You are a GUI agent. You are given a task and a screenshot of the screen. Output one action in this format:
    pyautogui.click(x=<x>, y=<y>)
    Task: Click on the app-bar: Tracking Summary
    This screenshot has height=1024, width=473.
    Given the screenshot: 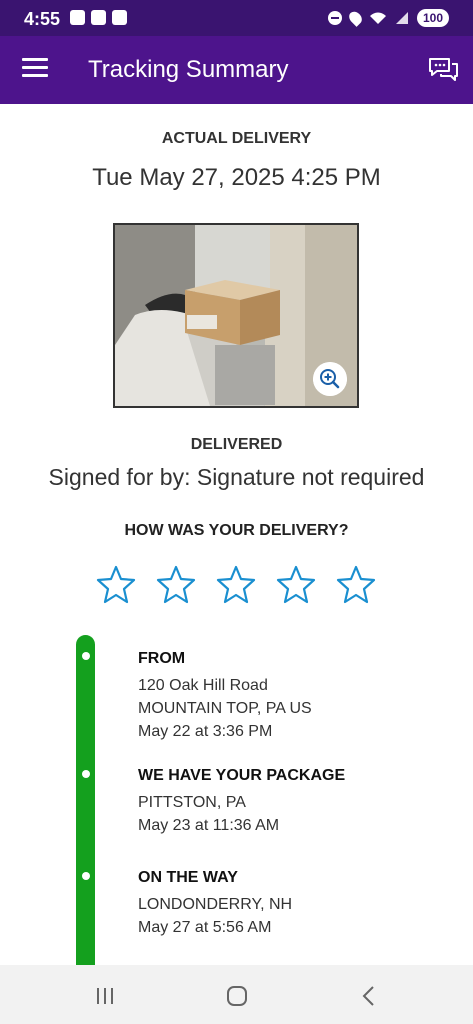 What is the action you would take?
    pyautogui.click(x=236, y=70)
    